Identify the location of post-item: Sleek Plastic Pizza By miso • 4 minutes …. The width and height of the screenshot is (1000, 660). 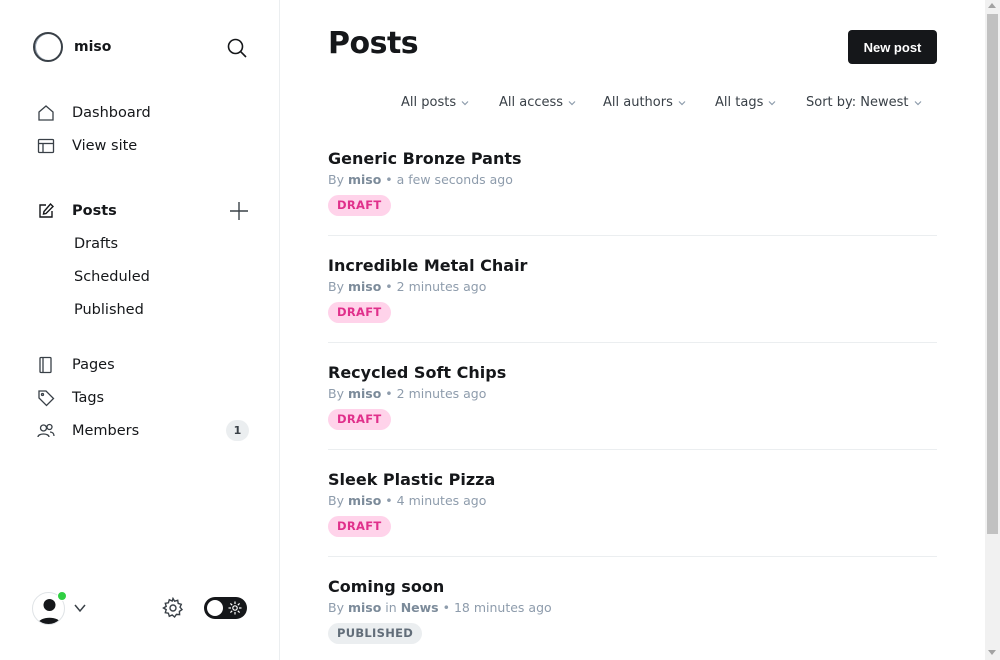
(632, 503).